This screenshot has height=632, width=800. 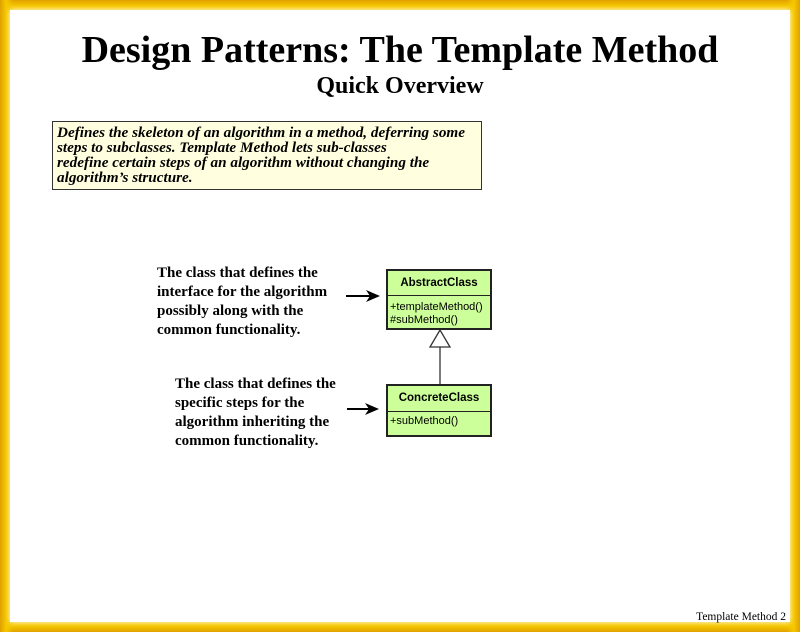 What do you see at coordinates (741, 617) in the screenshot?
I see `slide-footer: Template Method 2` at bounding box center [741, 617].